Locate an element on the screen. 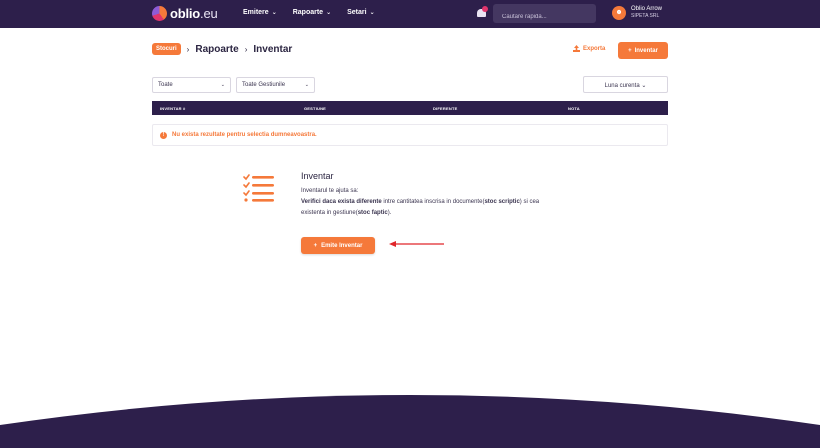  page-title: Inventar is located at coordinates (273, 49).